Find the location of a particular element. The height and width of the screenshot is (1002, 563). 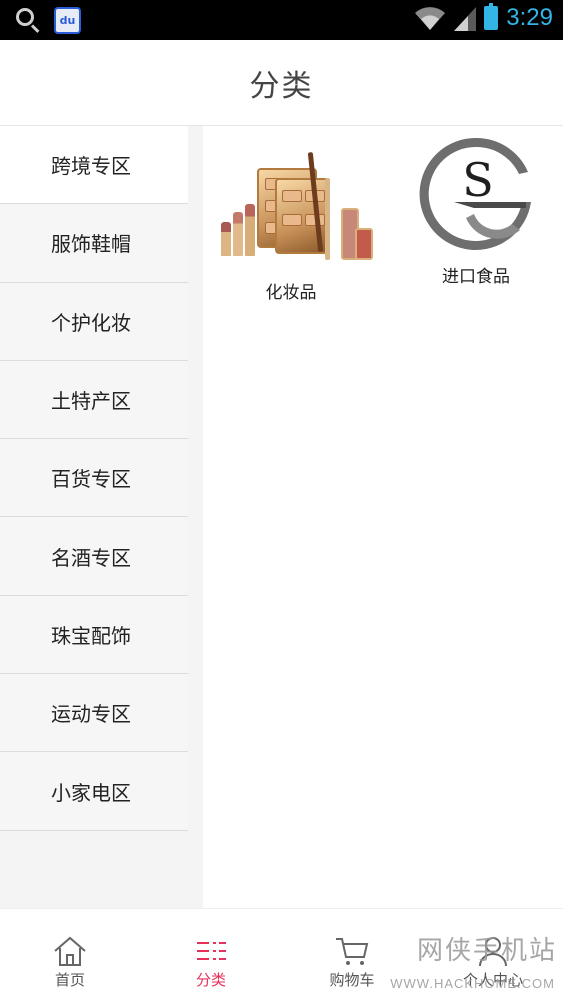

signal-icon is located at coordinates (465, 19).